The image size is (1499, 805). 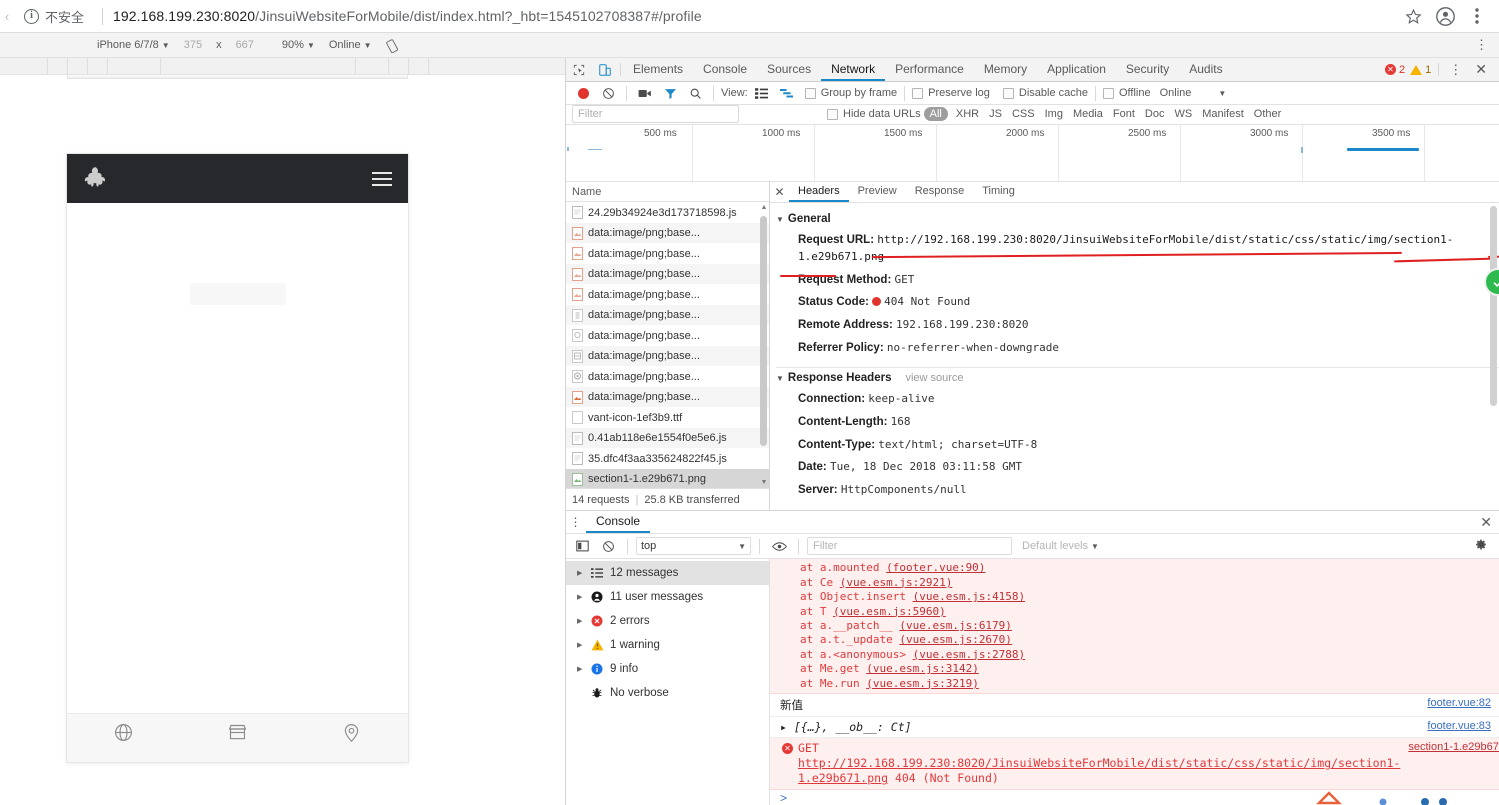 I want to click on clear-button-icon, so click(x=608, y=93).